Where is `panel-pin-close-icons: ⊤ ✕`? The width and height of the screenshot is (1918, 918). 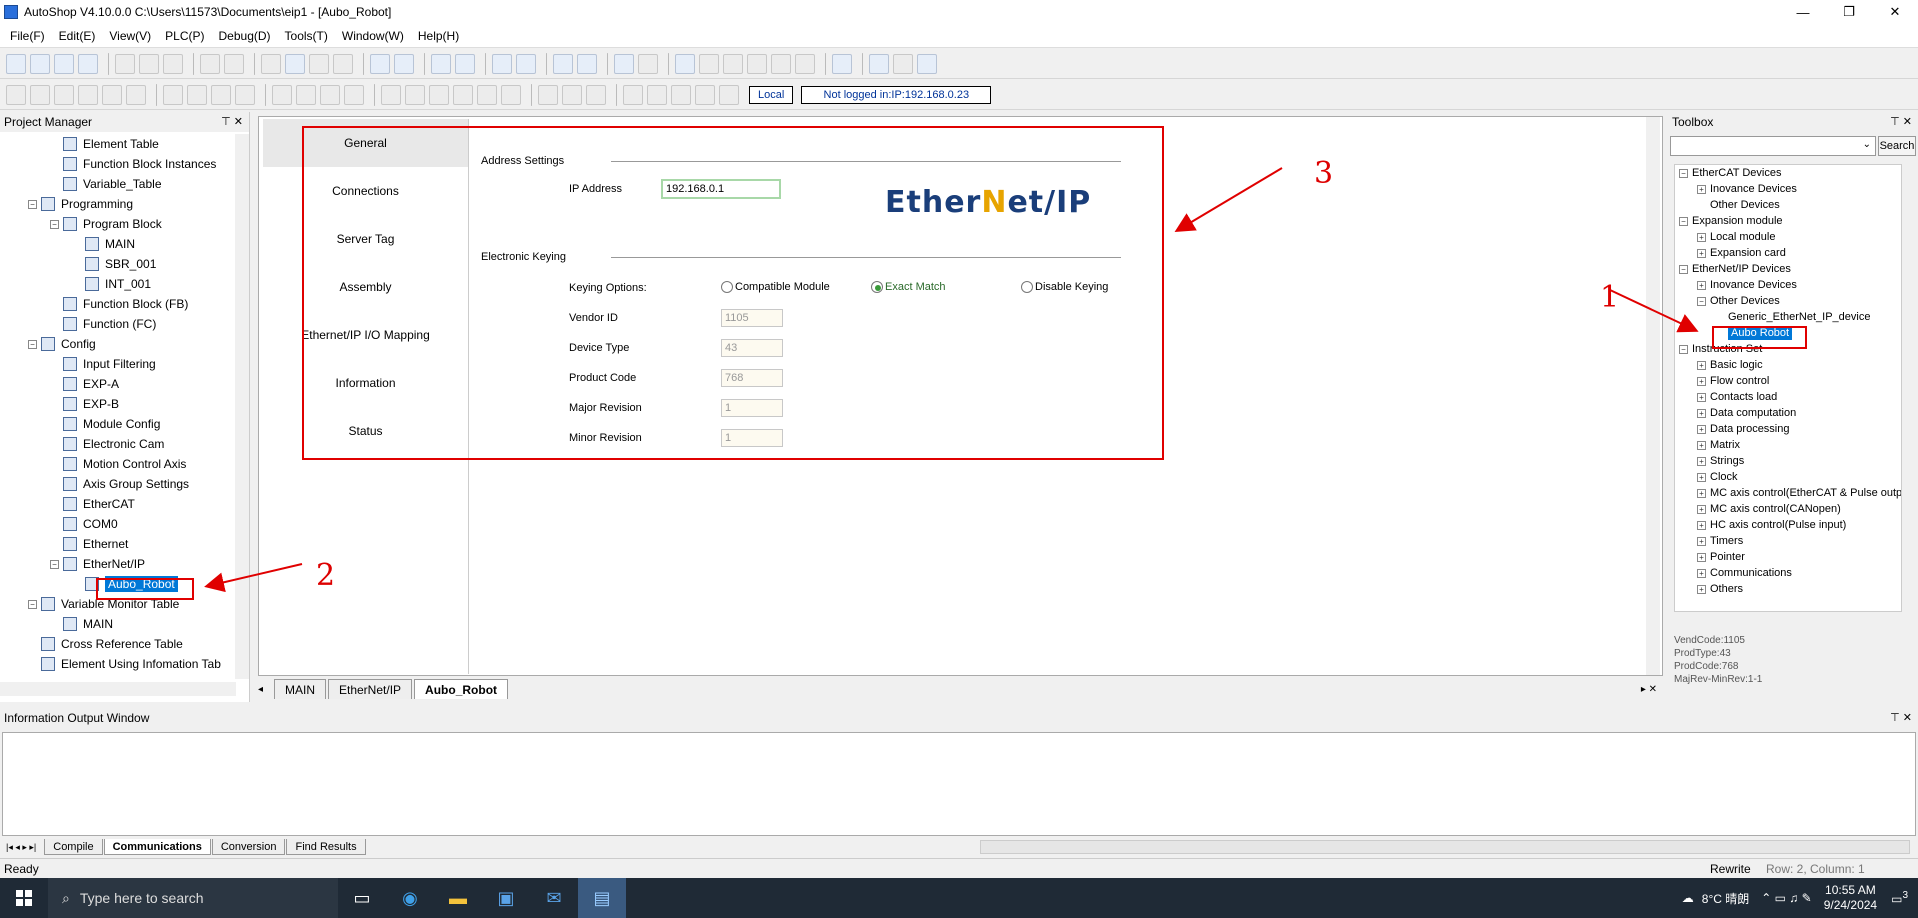
panel-pin-close-icons: ⊤ ✕ is located at coordinates (1901, 121).